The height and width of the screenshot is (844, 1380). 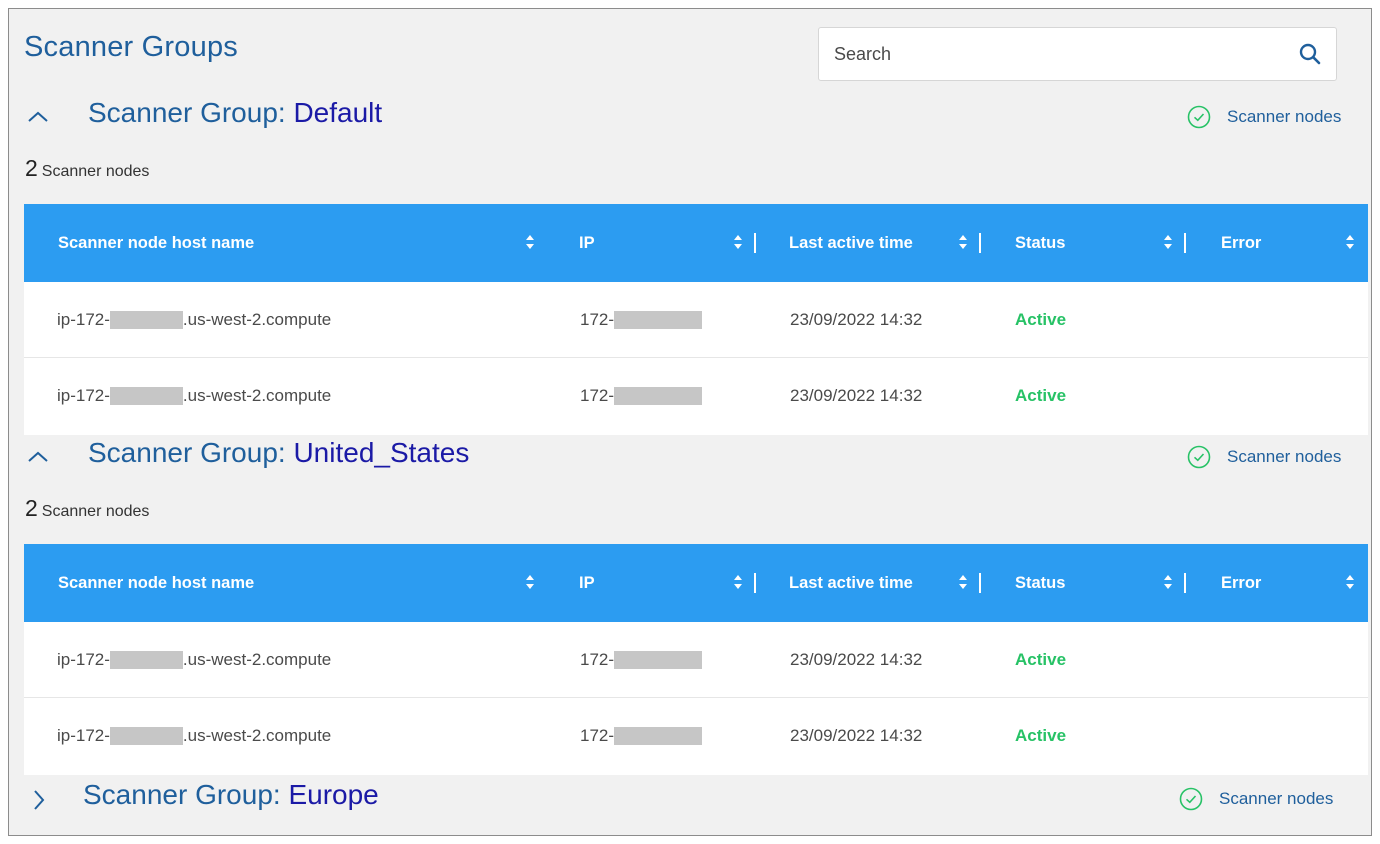 I want to click on node-count-label: Scanner nodes, so click(x=95, y=511).